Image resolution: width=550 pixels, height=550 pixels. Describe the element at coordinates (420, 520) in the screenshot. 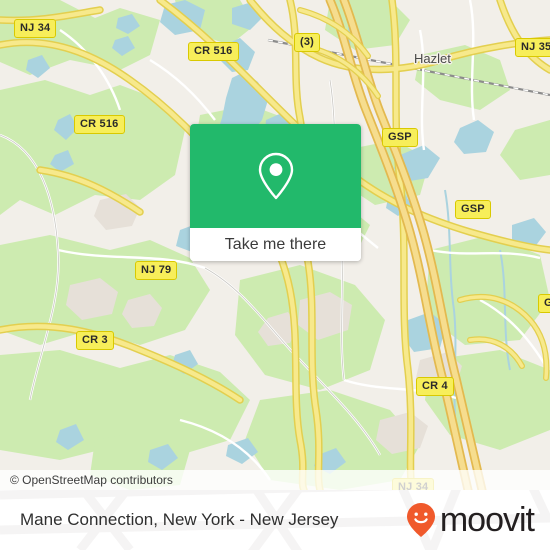

I see `moovit-smiley-pin-icon` at that location.